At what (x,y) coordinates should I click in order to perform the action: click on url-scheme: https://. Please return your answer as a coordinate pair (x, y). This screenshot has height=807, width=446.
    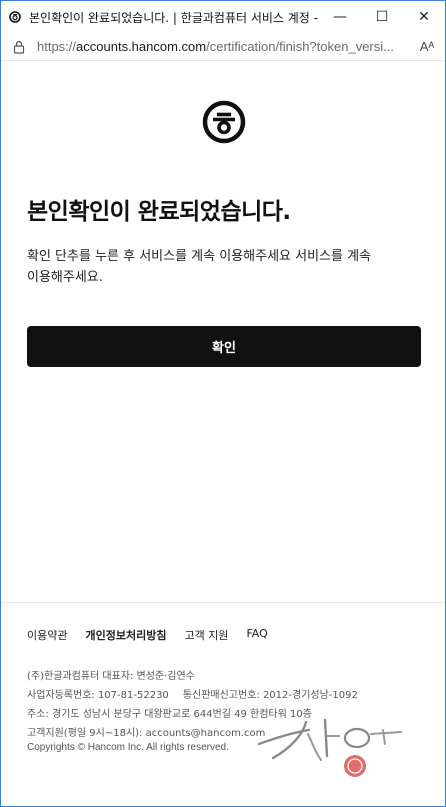
    Looking at the image, I should click on (57, 46).